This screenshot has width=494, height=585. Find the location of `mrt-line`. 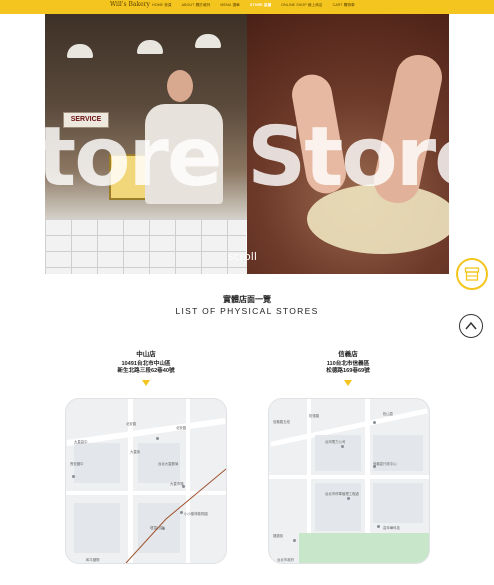

mrt-line is located at coordinates (175, 515).